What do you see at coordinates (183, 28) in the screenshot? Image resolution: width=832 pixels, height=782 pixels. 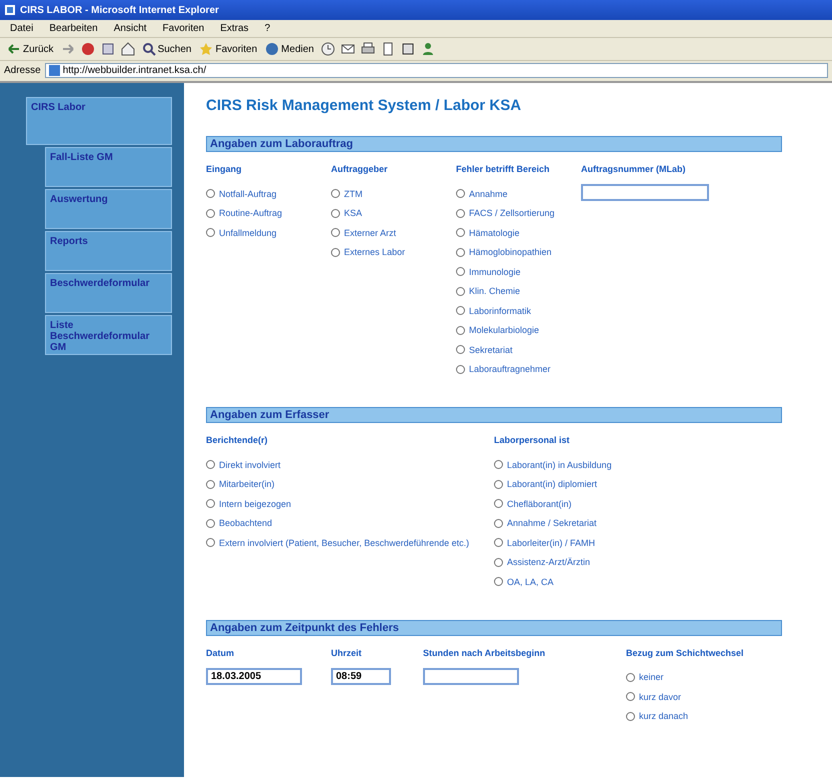 I see `menu-item: Favoriten` at bounding box center [183, 28].